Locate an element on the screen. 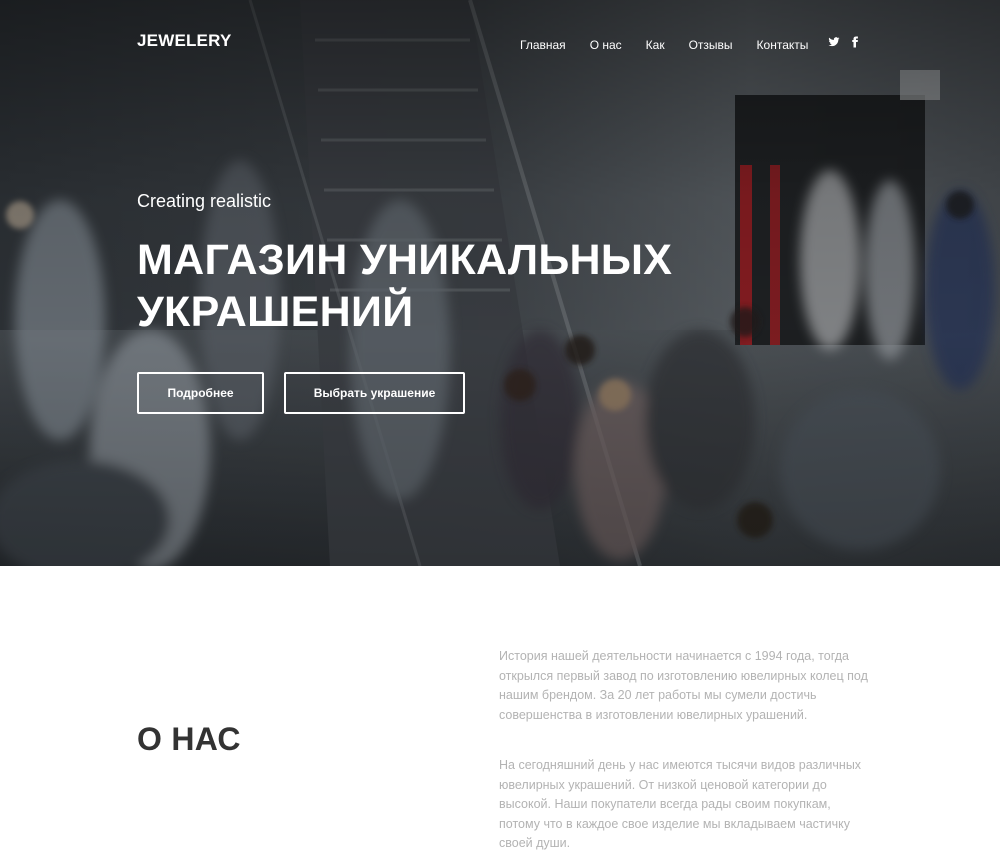 This screenshot has height=854, width=1000. hero-subtitle: Creating realistic is located at coordinates (204, 201).